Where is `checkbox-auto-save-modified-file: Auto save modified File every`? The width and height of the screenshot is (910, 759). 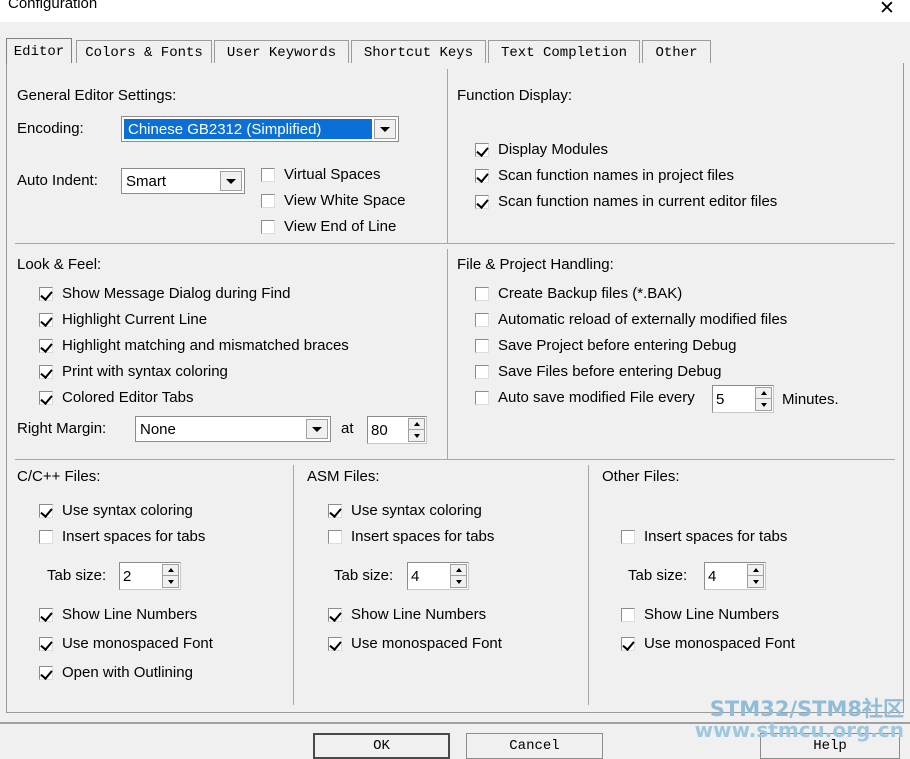 checkbox-auto-save-modified-file: Auto save modified File every is located at coordinates (585, 397).